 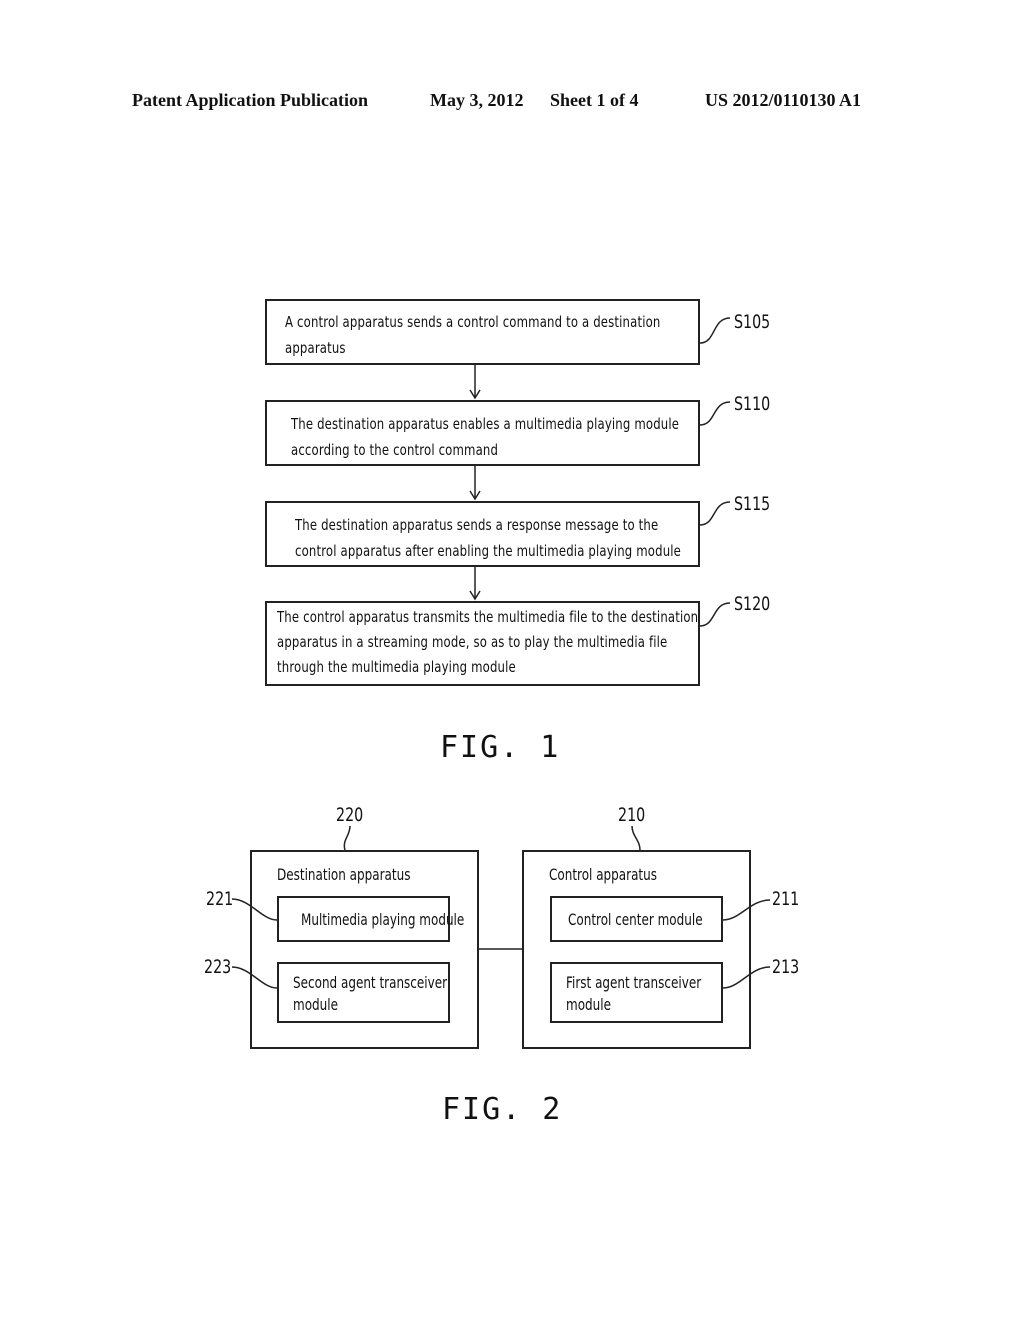 I want to click on module-text: Control center module, so click(x=635, y=919).